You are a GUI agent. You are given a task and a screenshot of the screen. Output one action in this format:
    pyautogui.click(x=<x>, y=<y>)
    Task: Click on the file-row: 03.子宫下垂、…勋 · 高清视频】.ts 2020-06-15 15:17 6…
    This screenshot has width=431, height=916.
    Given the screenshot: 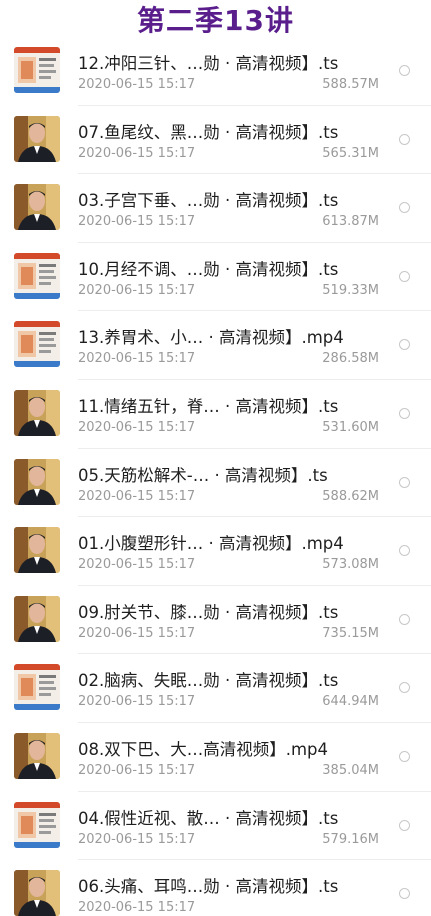 What is the action you would take?
    pyautogui.click(x=215, y=208)
    